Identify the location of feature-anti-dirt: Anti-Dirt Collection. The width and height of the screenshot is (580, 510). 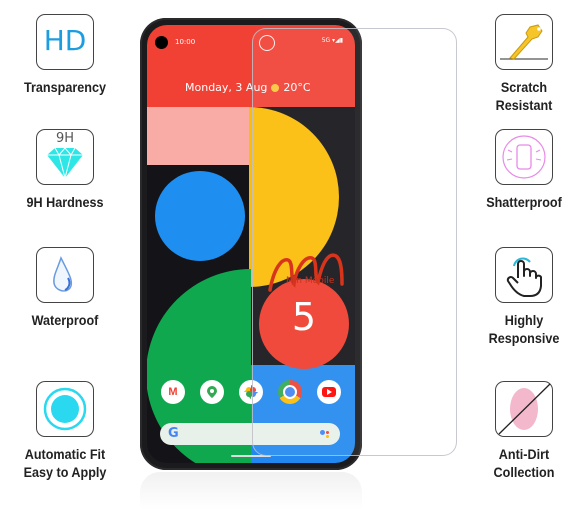
(519, 431).